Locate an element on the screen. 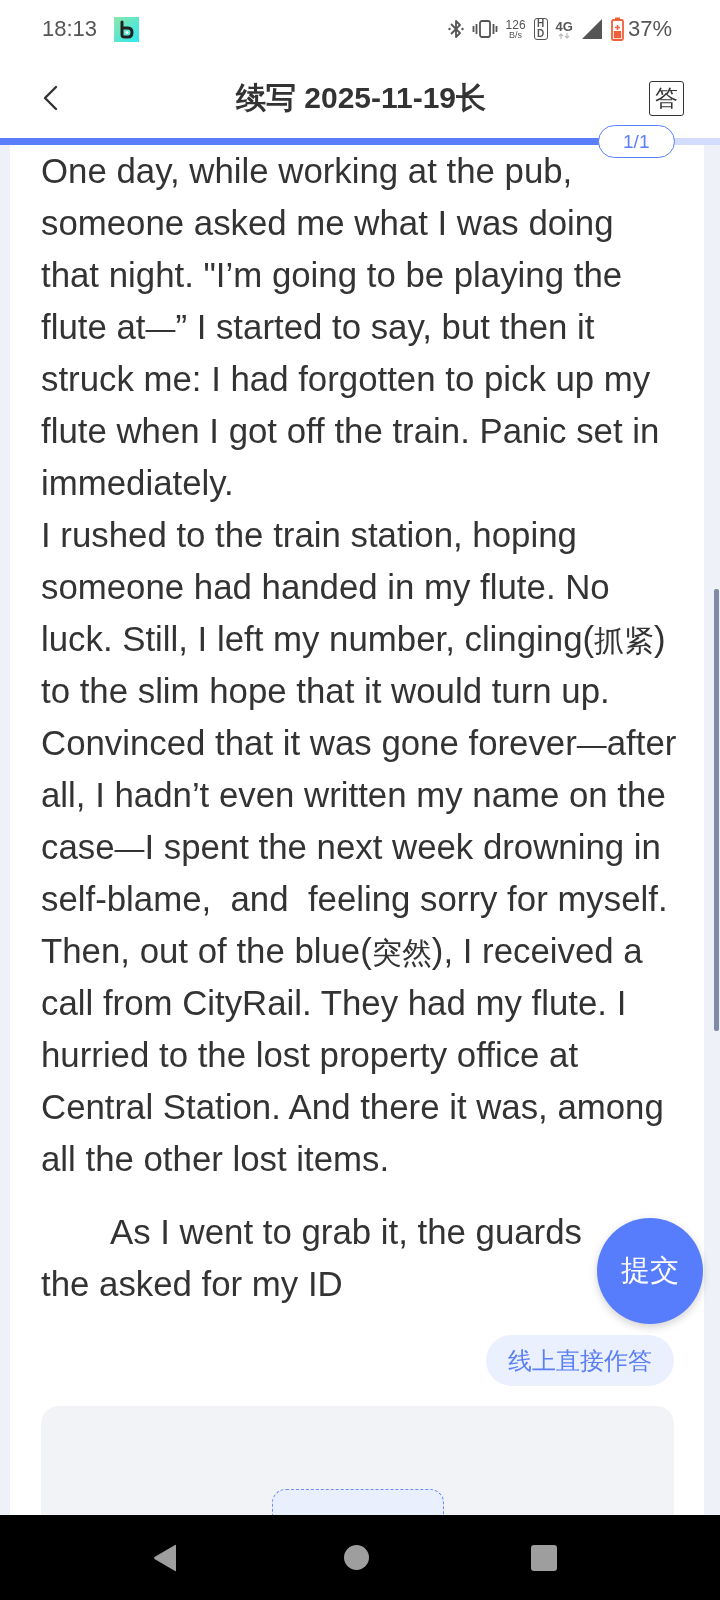 The width and height of the screenshot is (720, 1600). answer-button: 答 is located at coordinates (666, 98).